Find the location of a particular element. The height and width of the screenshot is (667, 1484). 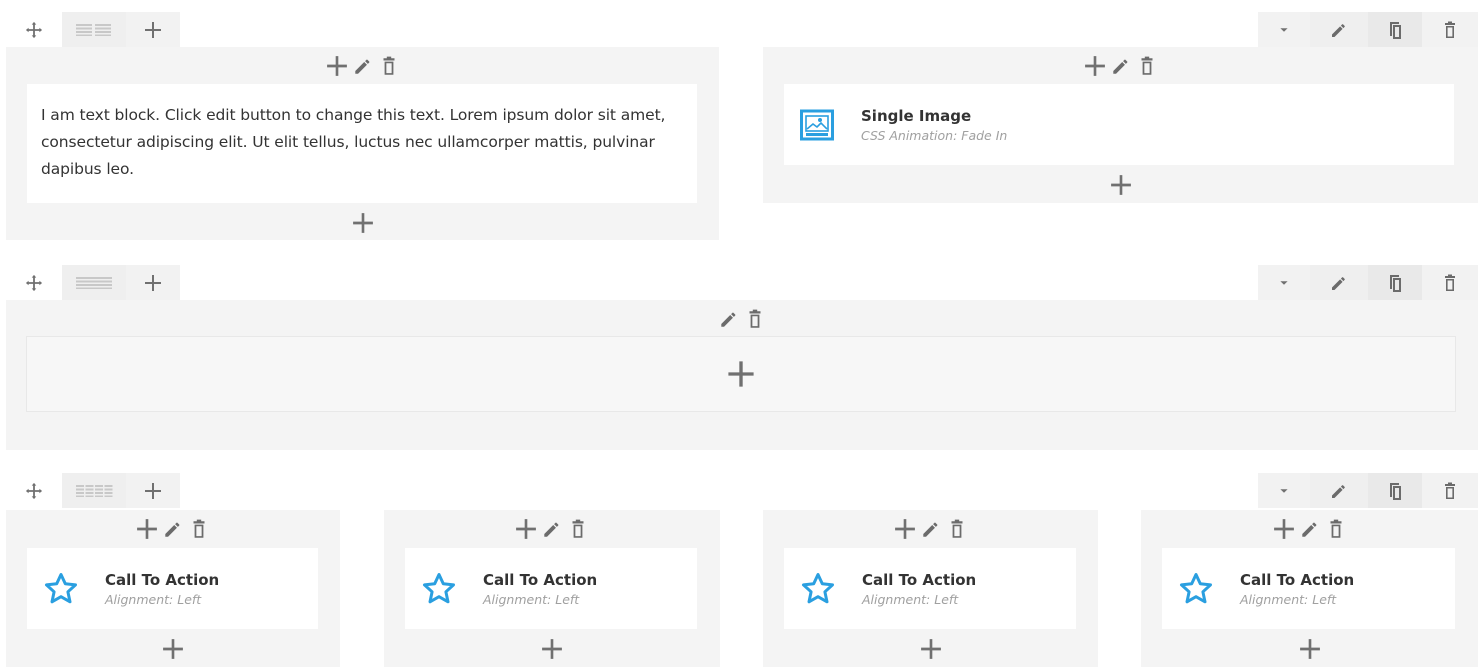

copy-icon is located at coordinates (1395, 283).